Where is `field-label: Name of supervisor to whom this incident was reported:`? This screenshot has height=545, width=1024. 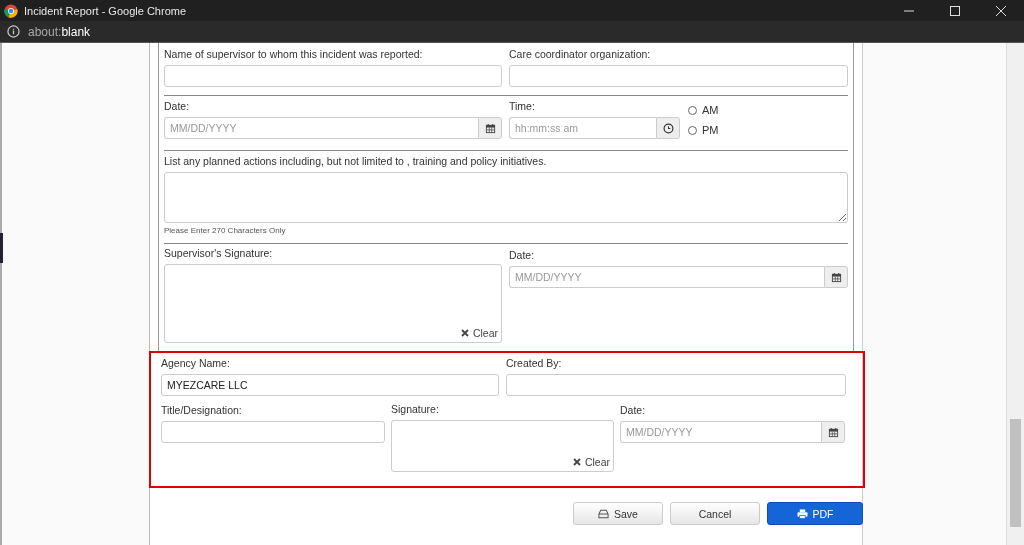
field-label: Name of supervisor to whom this incident was reported: is located at coordinates (294, 54).